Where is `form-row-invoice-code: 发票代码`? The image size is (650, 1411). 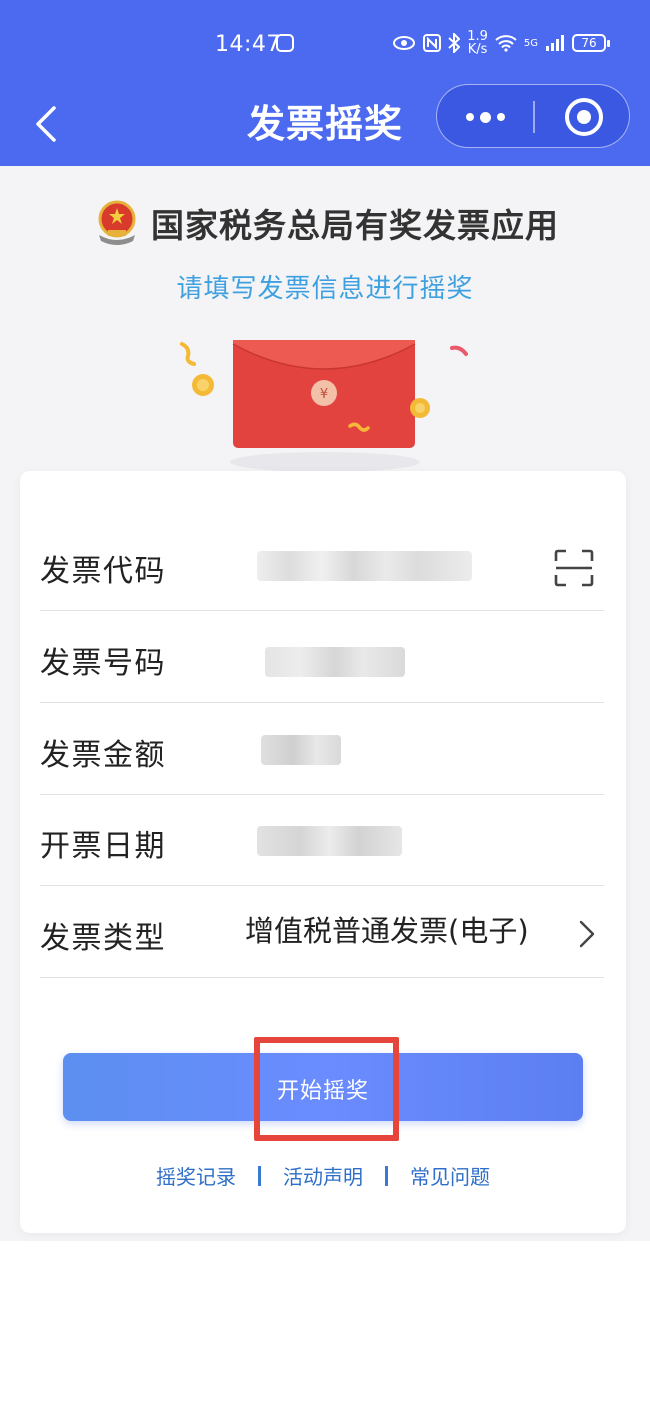
form-row-invoice-code: 发票代码 is located at coordinates (322, 565).